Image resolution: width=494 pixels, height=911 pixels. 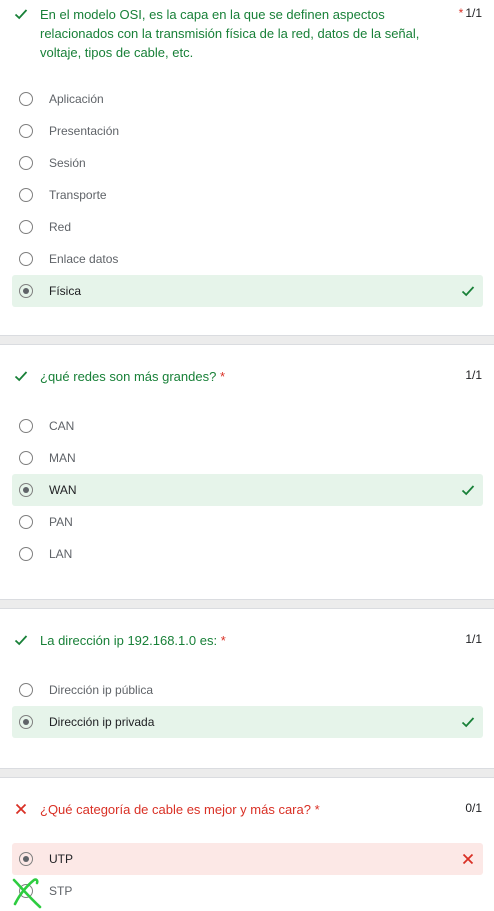 I want to click on option: Dirección ip pública, so click(x=247, y=690).